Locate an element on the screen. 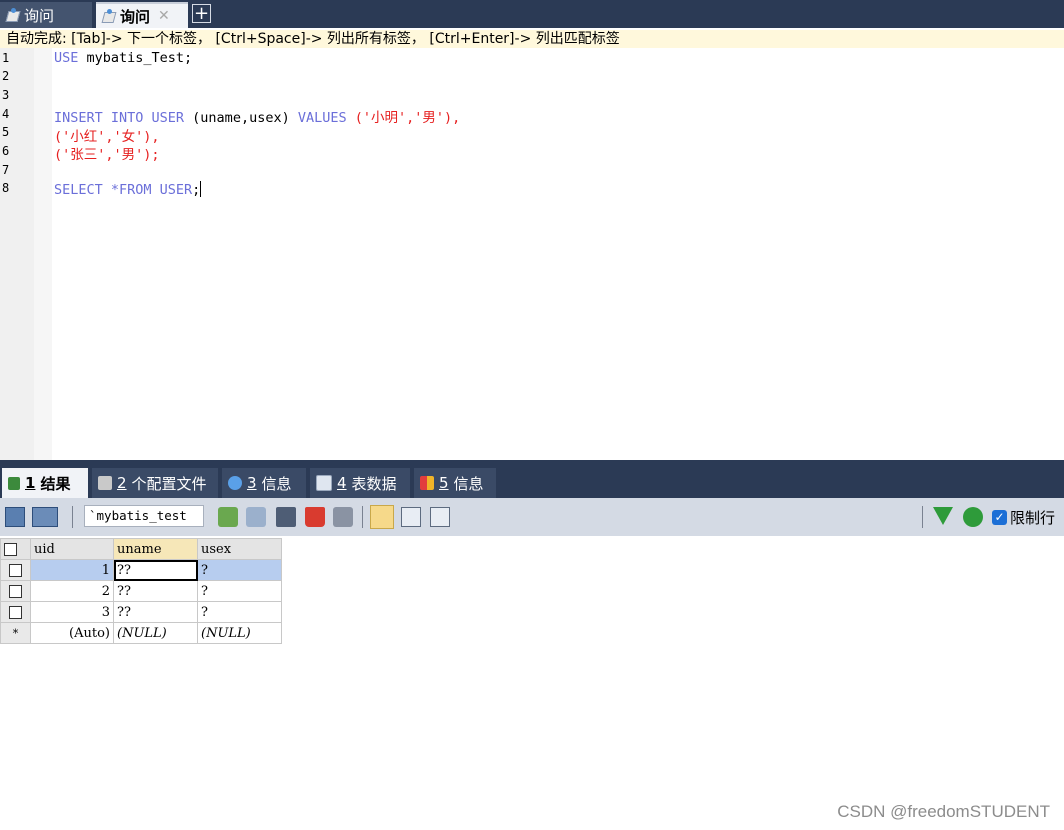 The image size is (1064, 830). cell-uid: 2 is located at coordinates (72, 591).